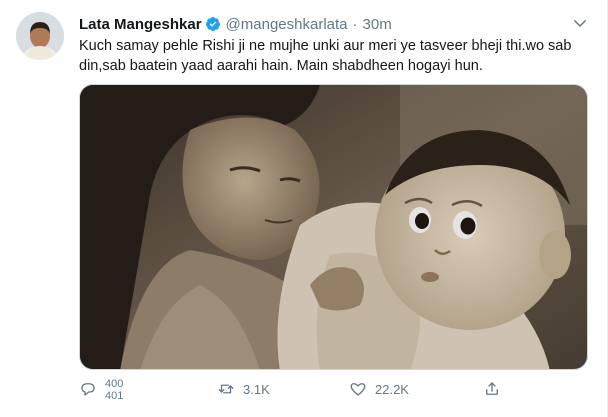 This screenshot has height=417, width=608. I want to click on retweet-button: 3.1K, so click(243, 389).